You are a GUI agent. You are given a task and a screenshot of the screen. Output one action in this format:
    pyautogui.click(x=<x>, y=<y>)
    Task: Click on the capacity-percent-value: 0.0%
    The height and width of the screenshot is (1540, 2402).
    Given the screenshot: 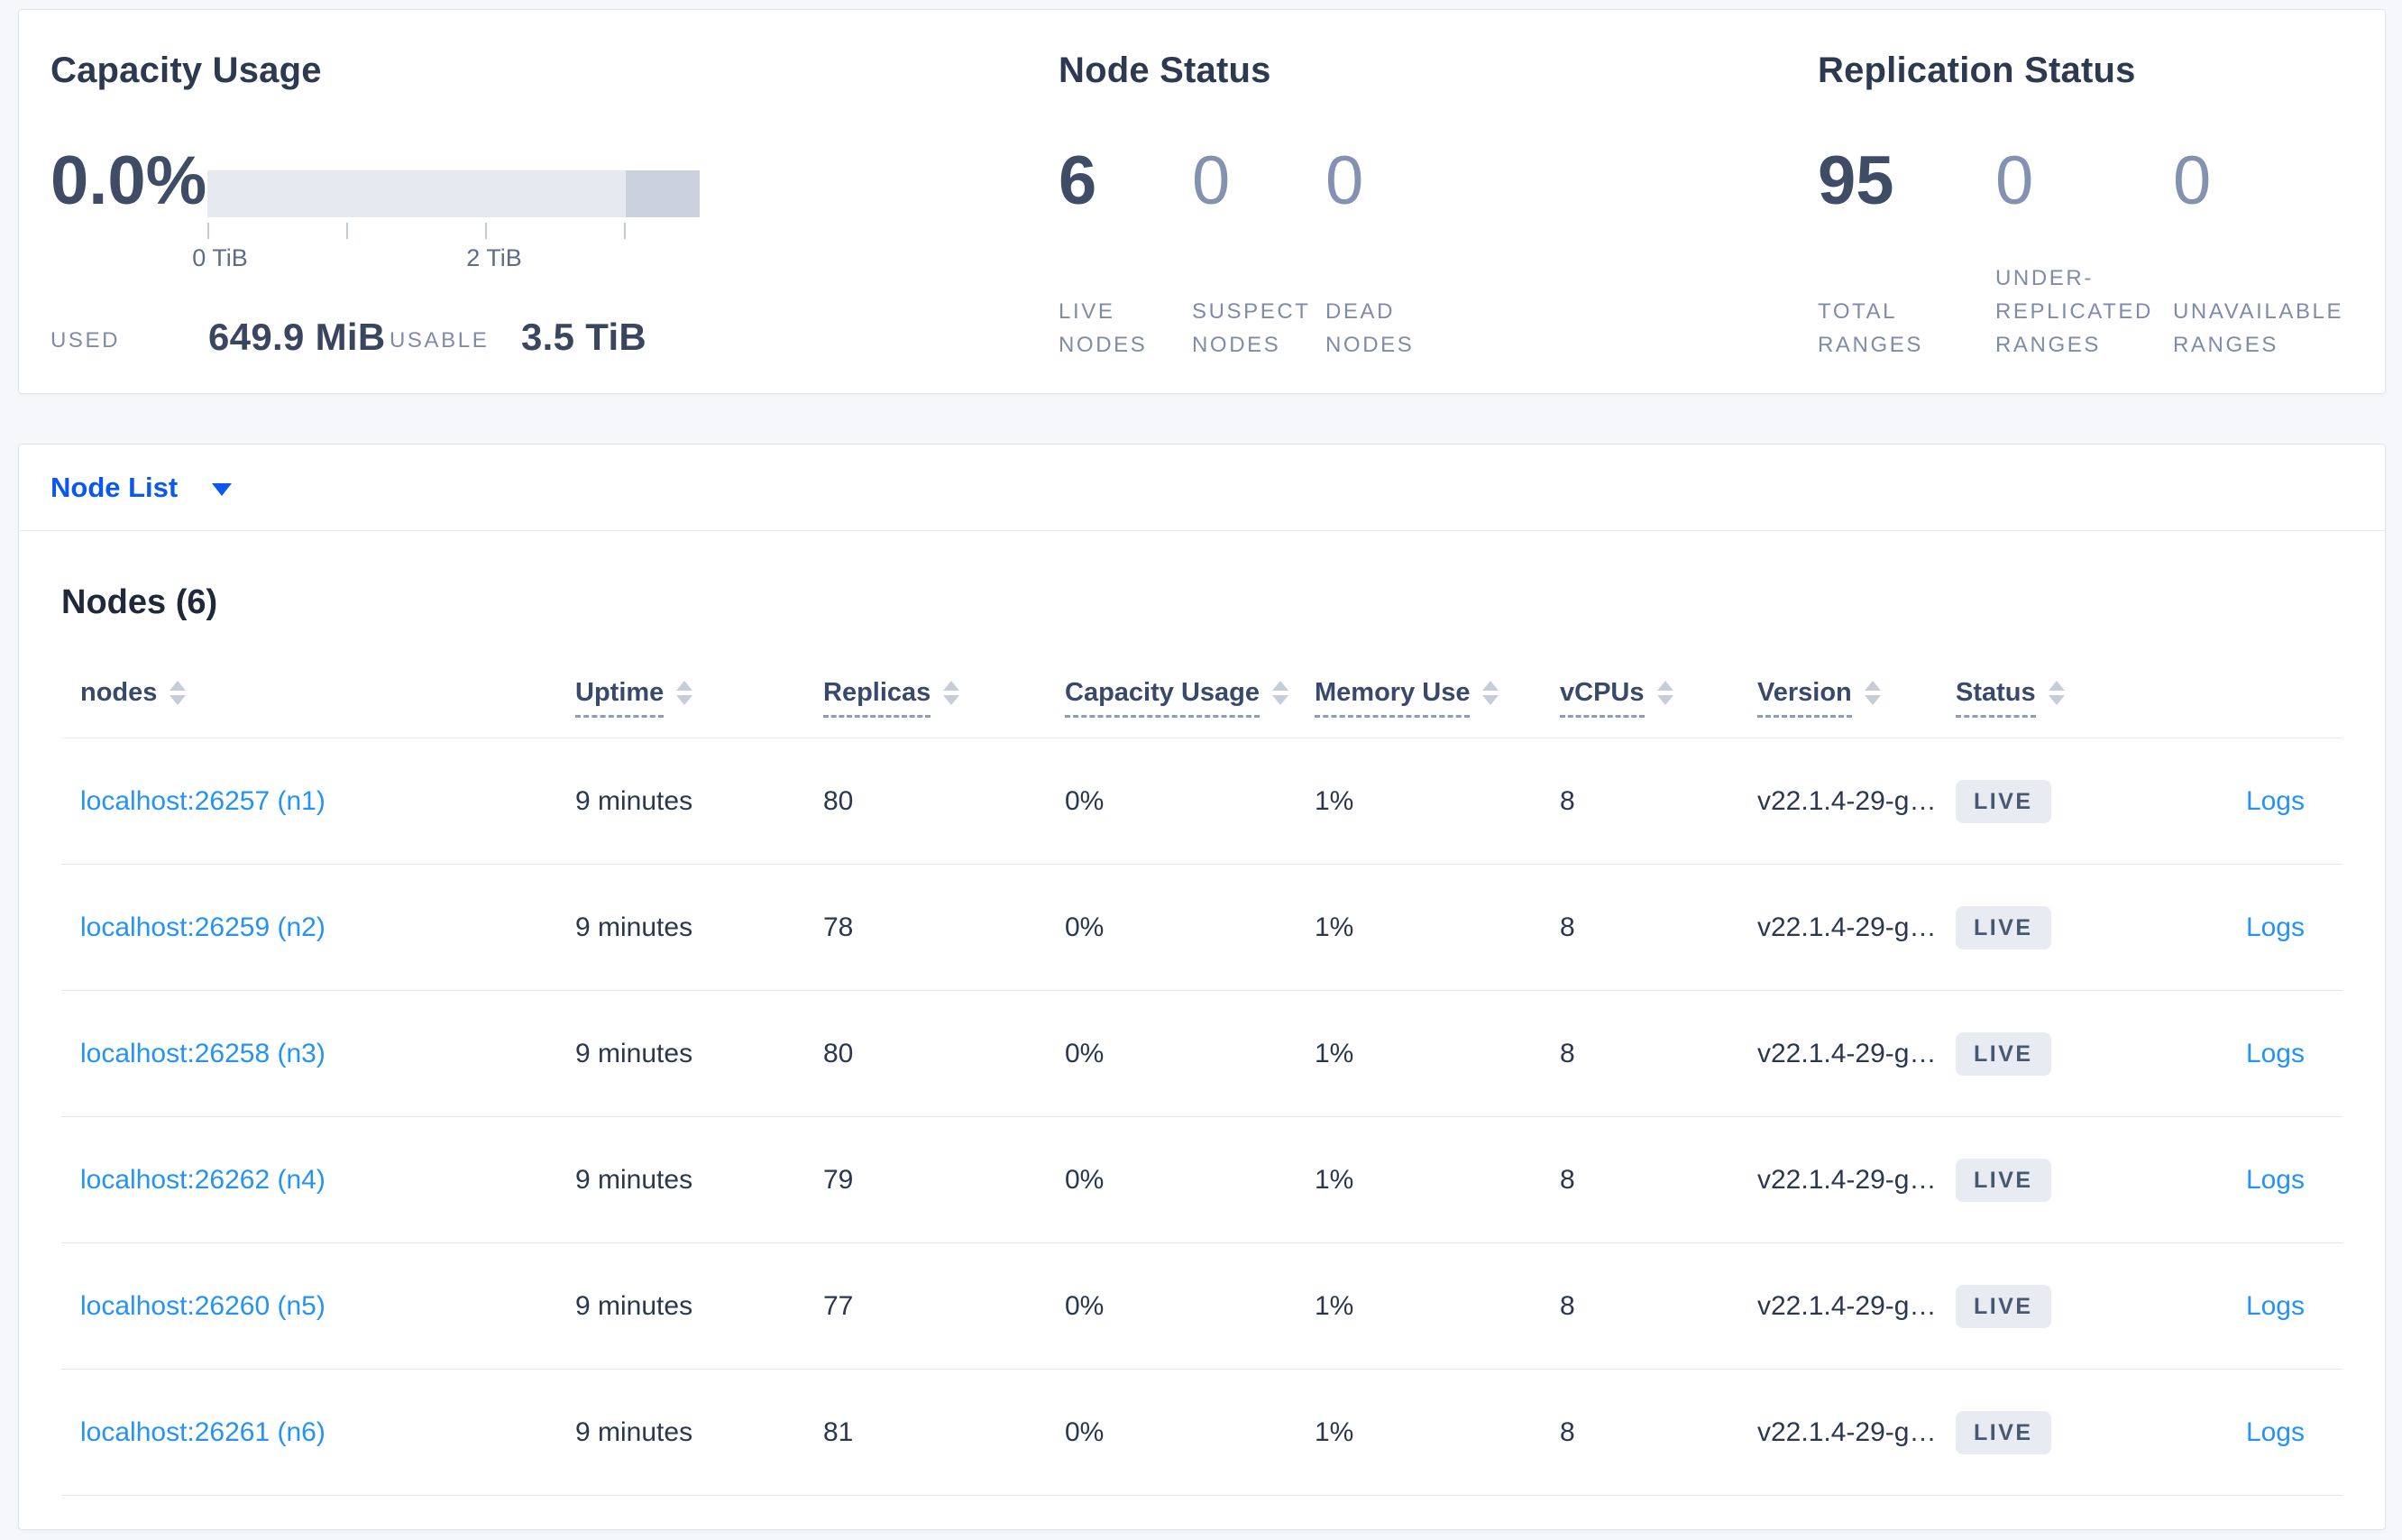 What is the action you would take?
    pyautogui.click(x=128, y=180)
    